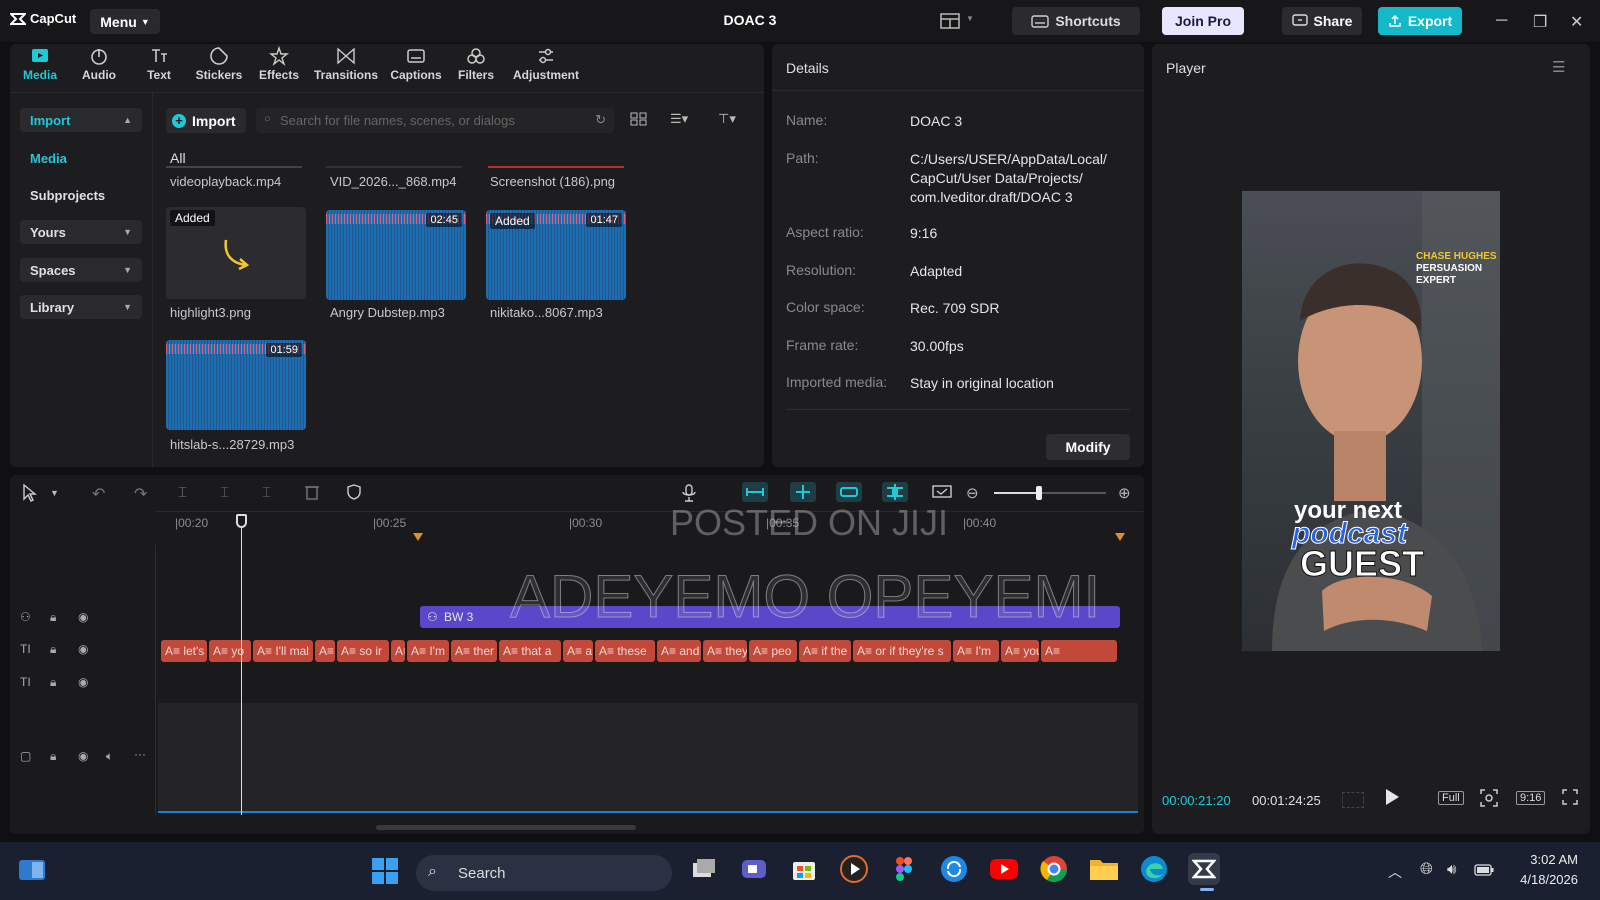 This screenshot has height=900, width=1600. Describe the element at coordinates (396, 255) in the screenshot. I see `media-item-angry-dubstep: 02:45` at that location.